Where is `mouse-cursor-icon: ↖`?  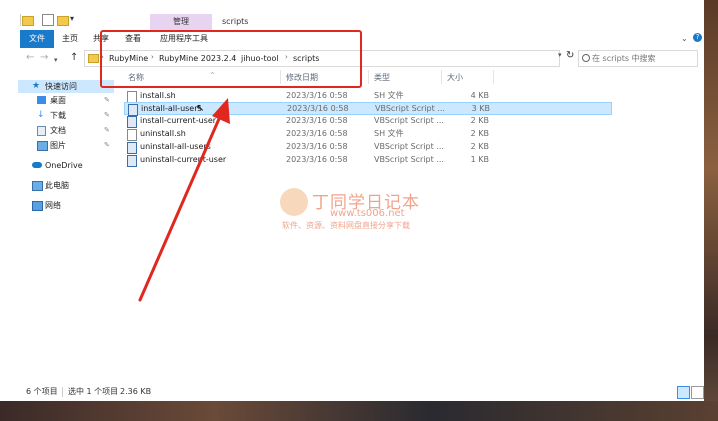
mouse-cursor-icon: ↖ is located at coordinates (200, 108).